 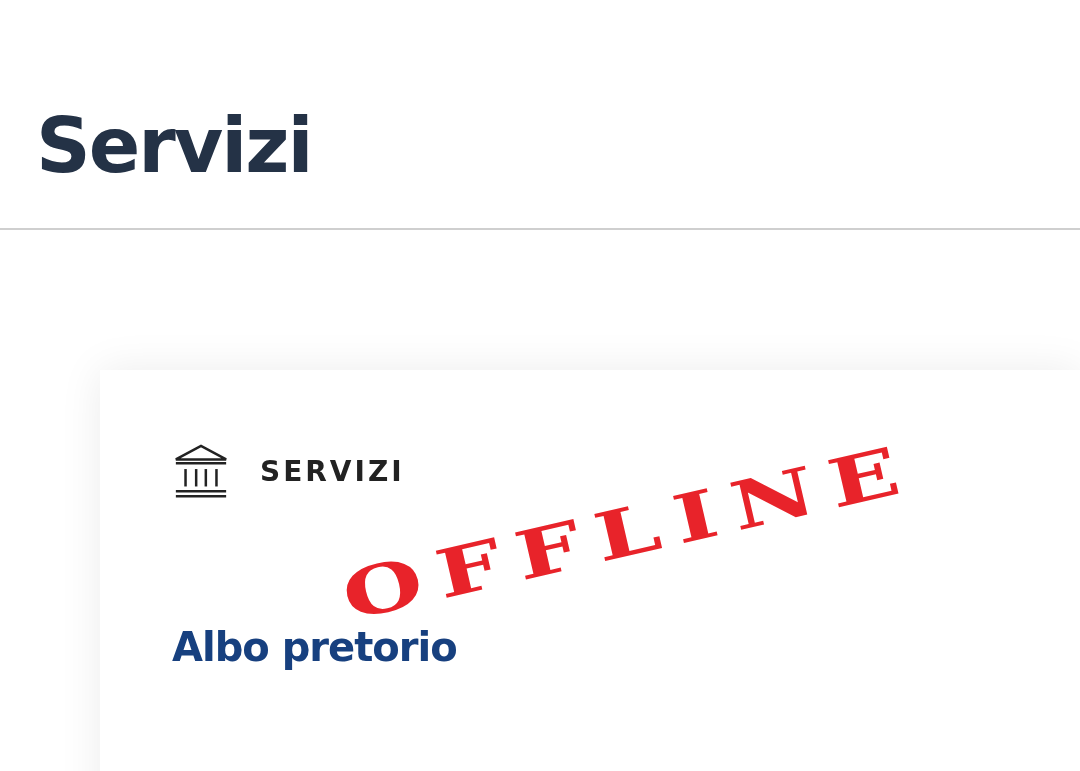 I want to click on page-title: Servizi, so click(x=174, y=146).